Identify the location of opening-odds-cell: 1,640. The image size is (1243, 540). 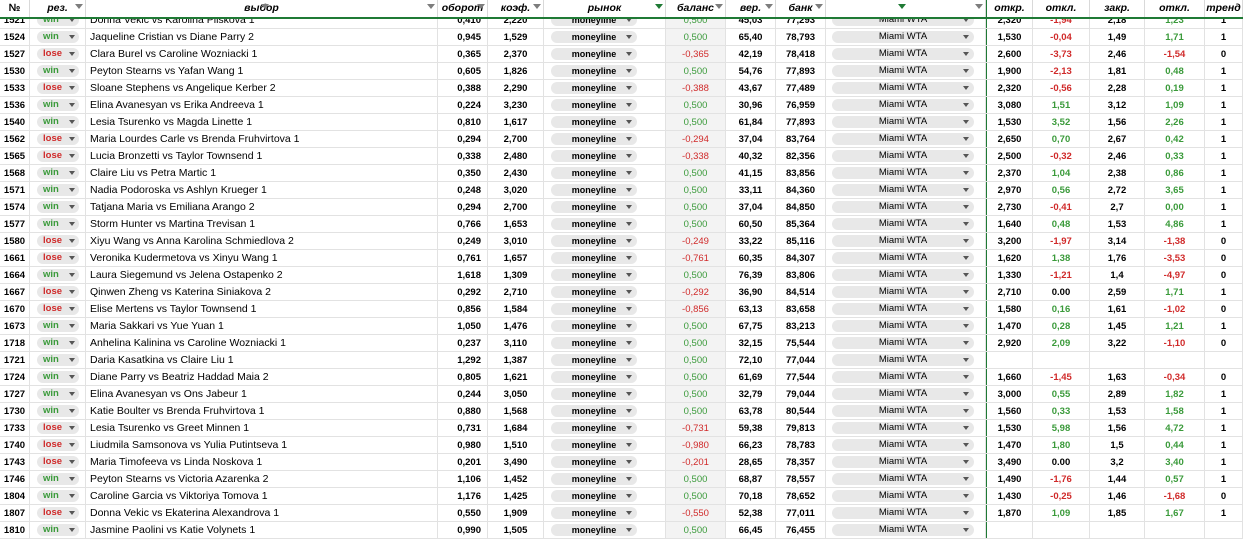
(1009, 224).